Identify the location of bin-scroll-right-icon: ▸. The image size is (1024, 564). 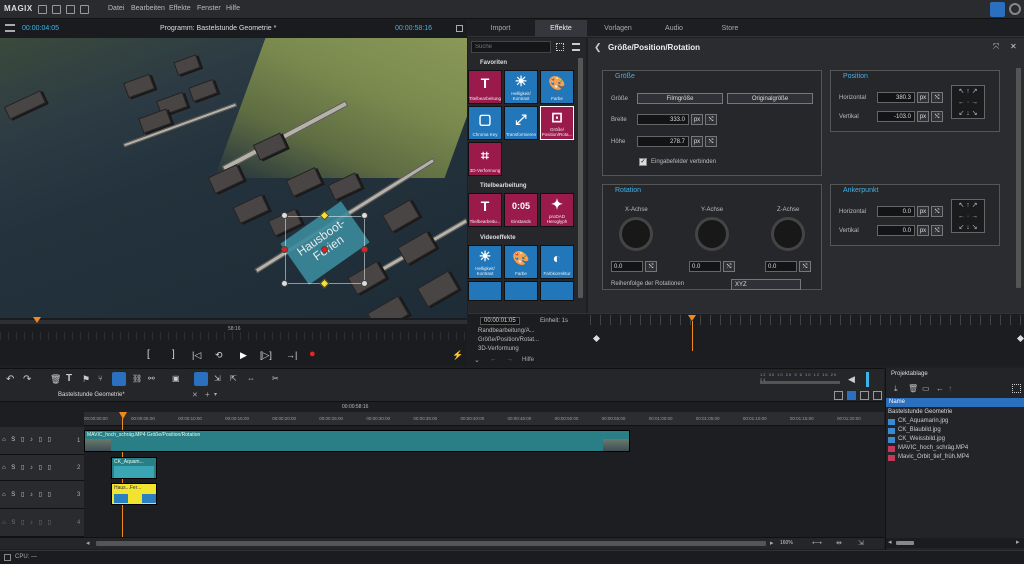
(1018, 542).